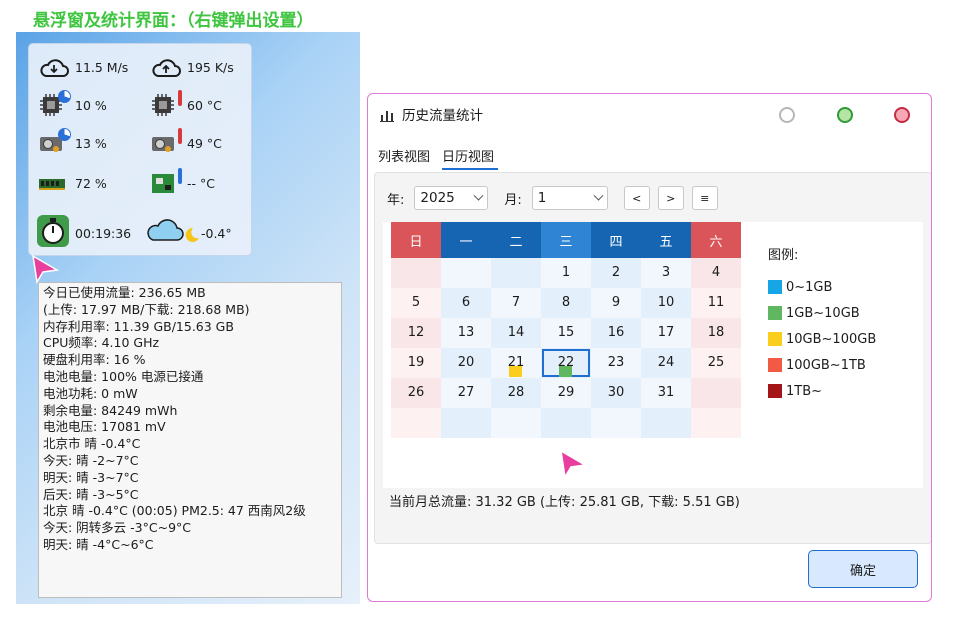 Image resolution: width=955 pixels, height=625 pixels. What do you see at coordinates (416, 393) in the screenshot?
I see `calendar-day-26: 26` at bounding box center [416, 393].